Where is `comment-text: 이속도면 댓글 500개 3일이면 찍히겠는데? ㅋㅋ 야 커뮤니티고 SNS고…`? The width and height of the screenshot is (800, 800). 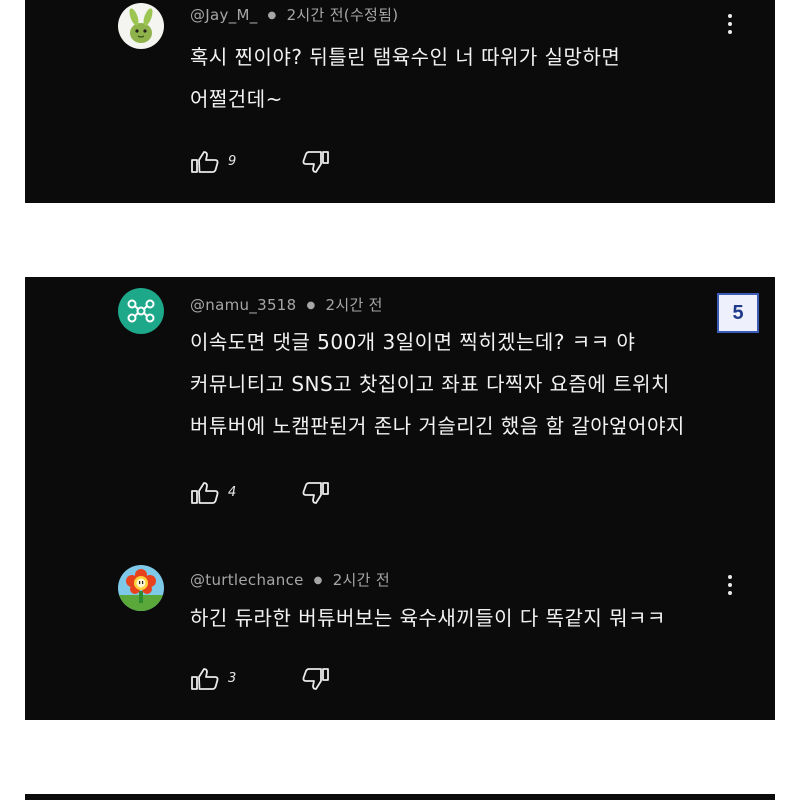
comment-text: 이속도면 댓글 500개 3일이면 찍히겠는데? ㅋㅋ 야 커뮤니티고 SNS고… is located at coordinates (470, 384).